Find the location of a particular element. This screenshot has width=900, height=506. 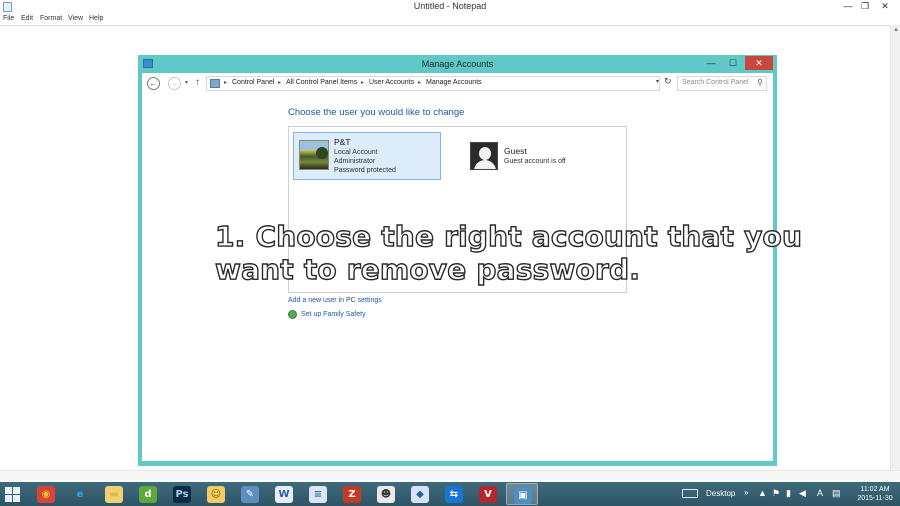

menu-view: View is located at coordinates (75, 18).